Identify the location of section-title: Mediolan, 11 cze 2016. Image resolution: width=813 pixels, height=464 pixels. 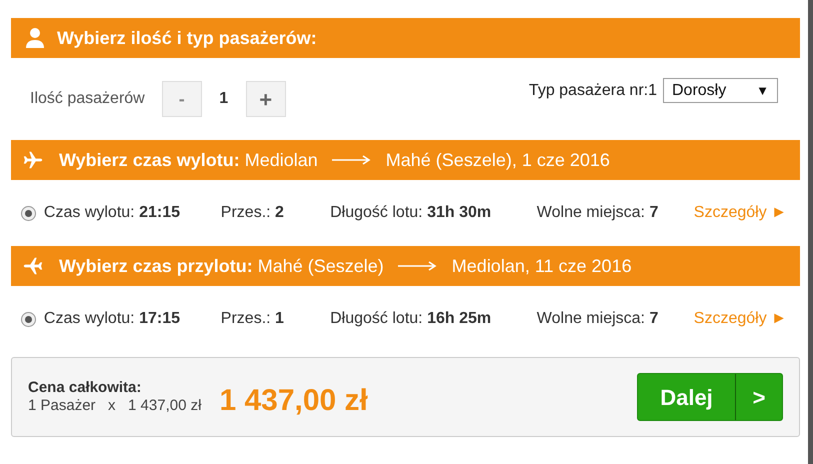
(542, 266).